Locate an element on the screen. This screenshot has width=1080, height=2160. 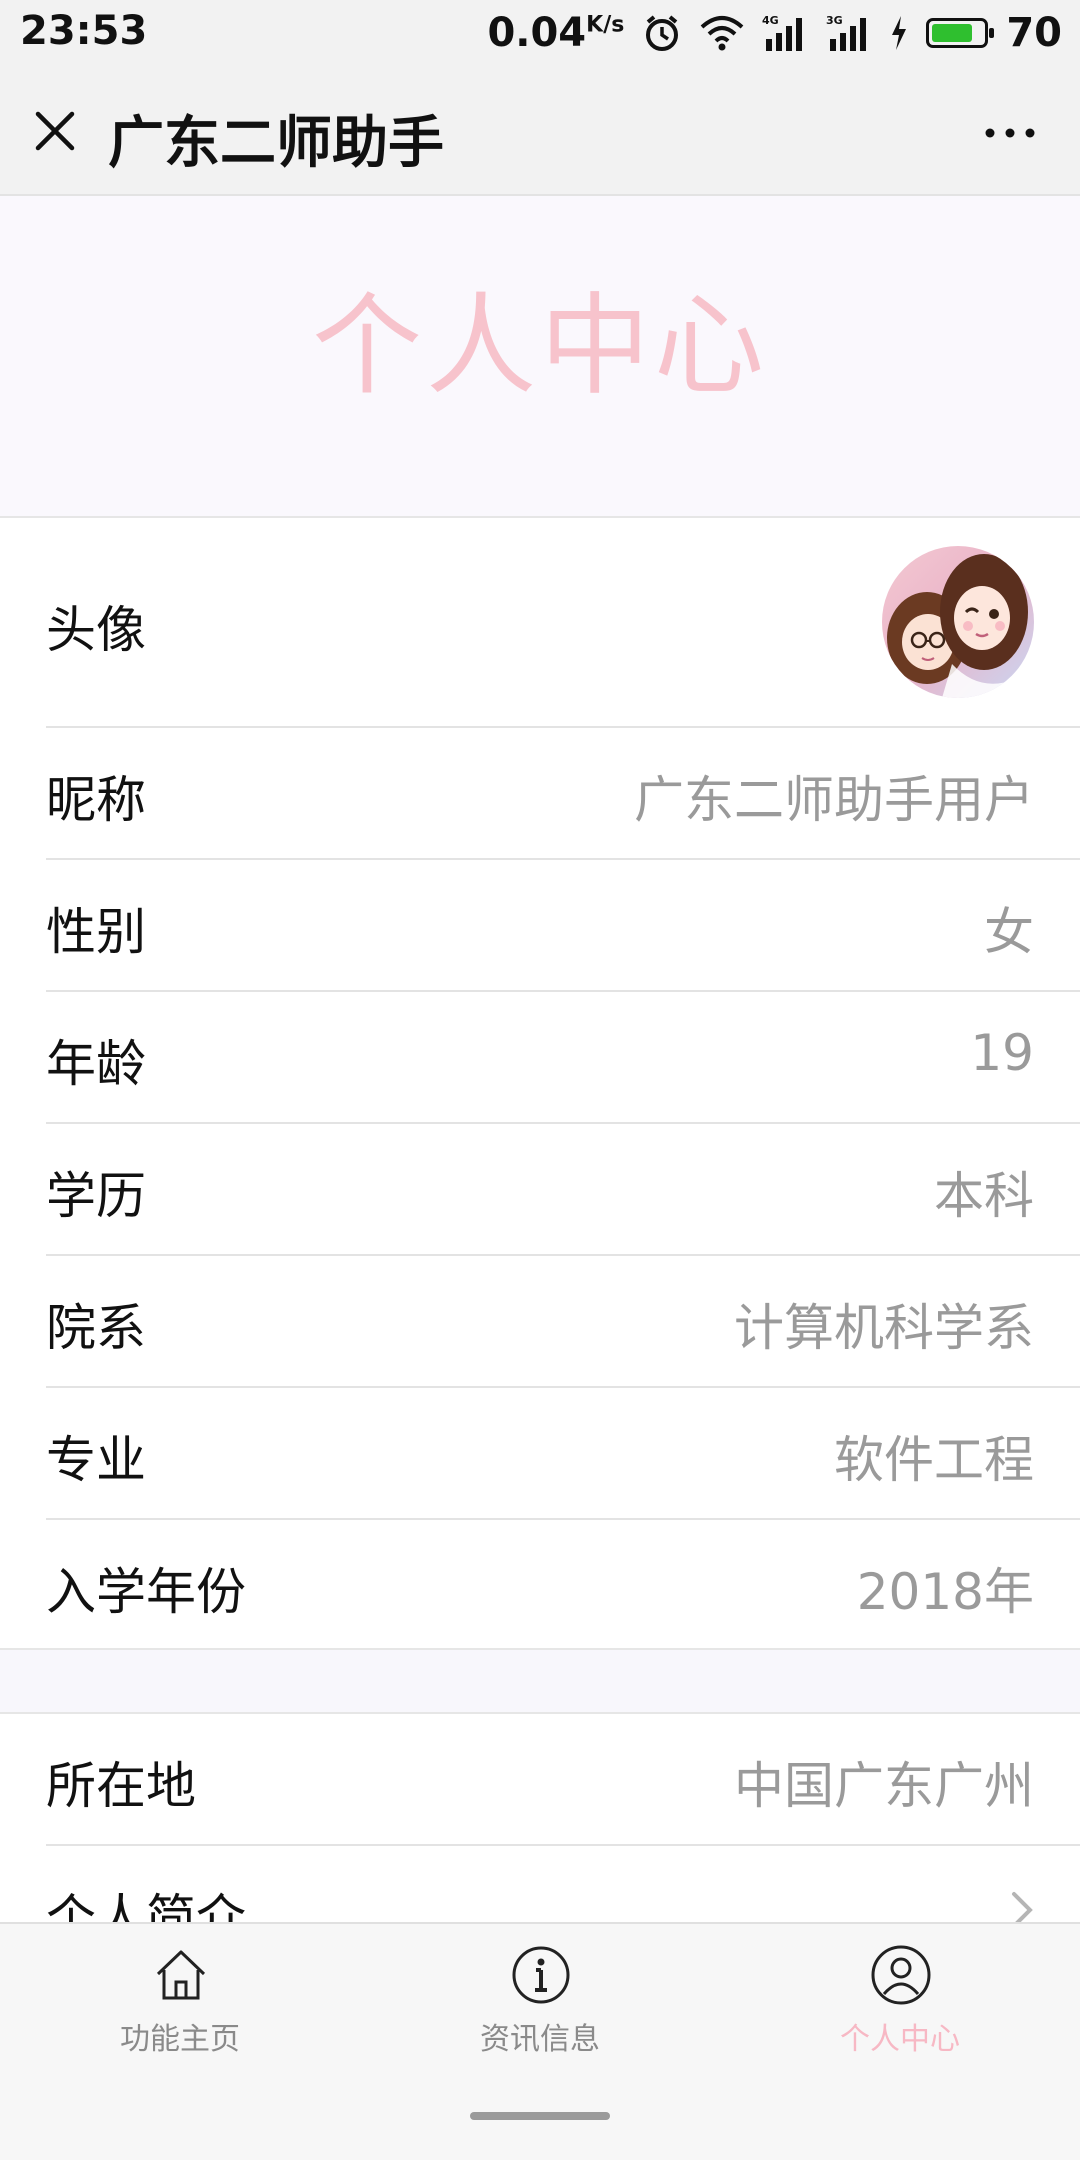
row-value: 女 is located at coordinates (1009, 932).